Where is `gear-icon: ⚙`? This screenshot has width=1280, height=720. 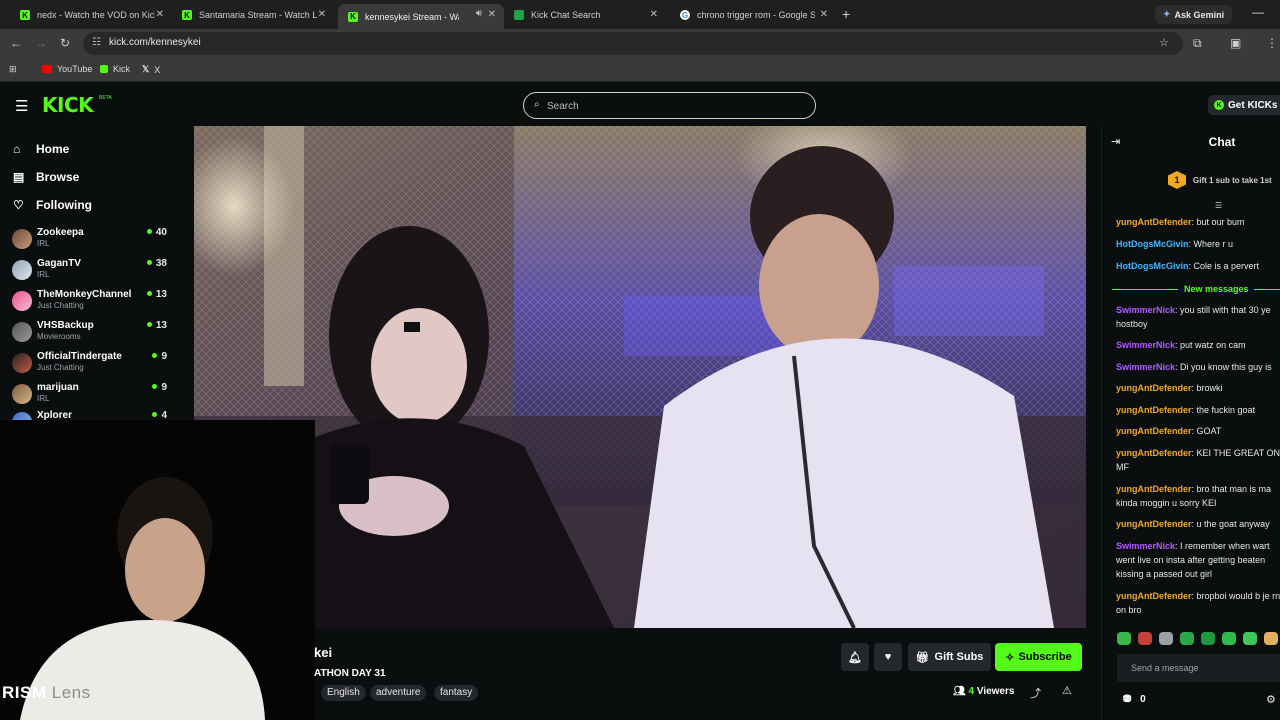 gear-icon: ⚙ is located at coordinates (1271, 699).